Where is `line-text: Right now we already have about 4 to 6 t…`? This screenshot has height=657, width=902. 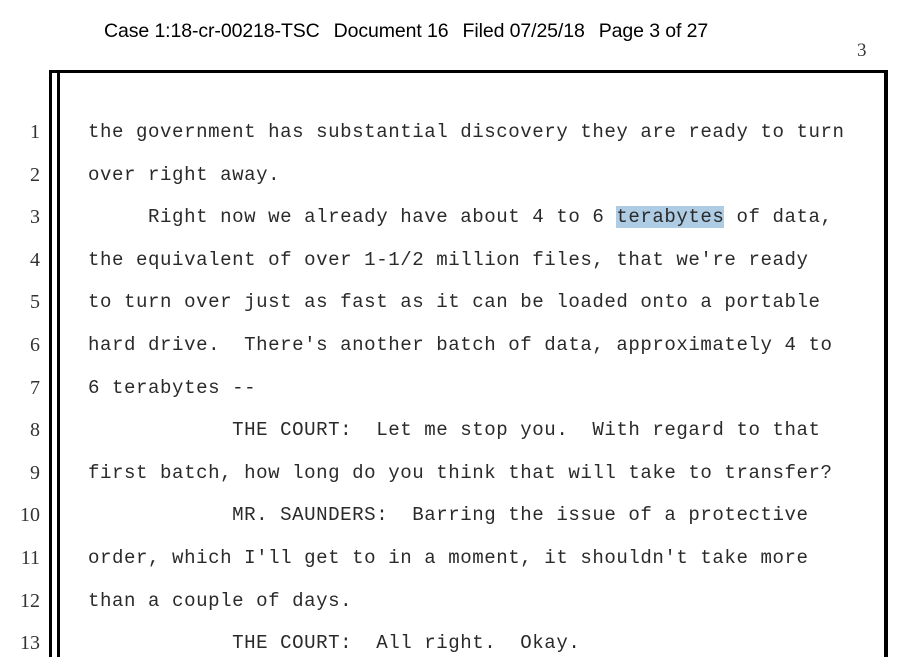 line-text: Right now we already have about 4 to 6 t… is located at coordinates (460, 217).